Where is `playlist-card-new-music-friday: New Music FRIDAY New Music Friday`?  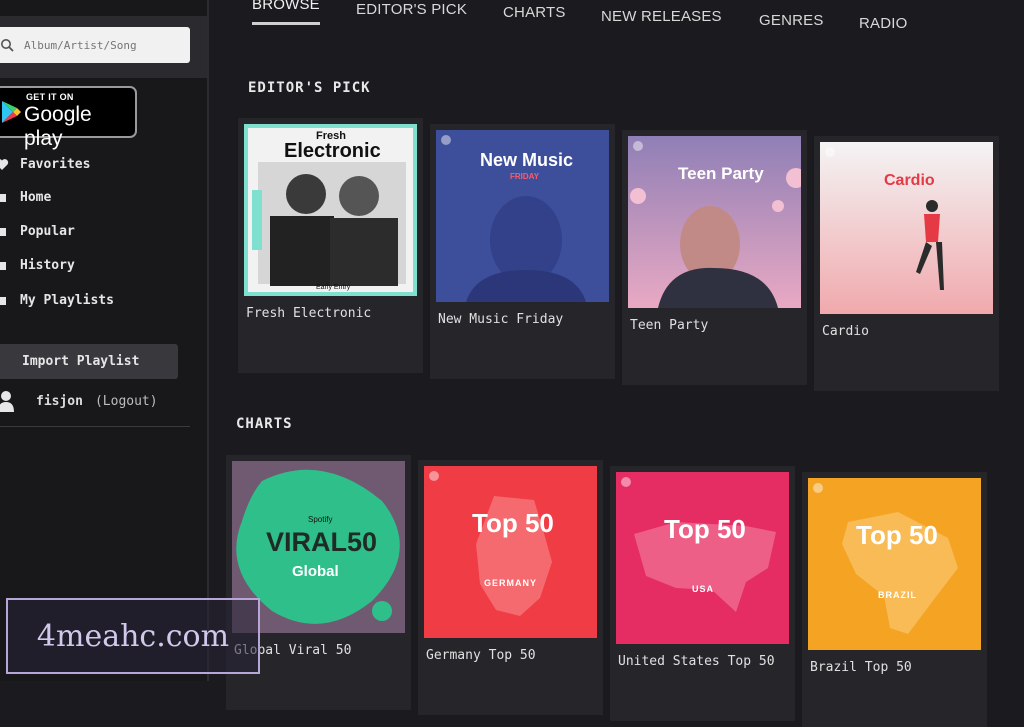
playlist-card-new-music-friday: New Music FRIDAY New Music Friday is located at coordinates (522, 251).